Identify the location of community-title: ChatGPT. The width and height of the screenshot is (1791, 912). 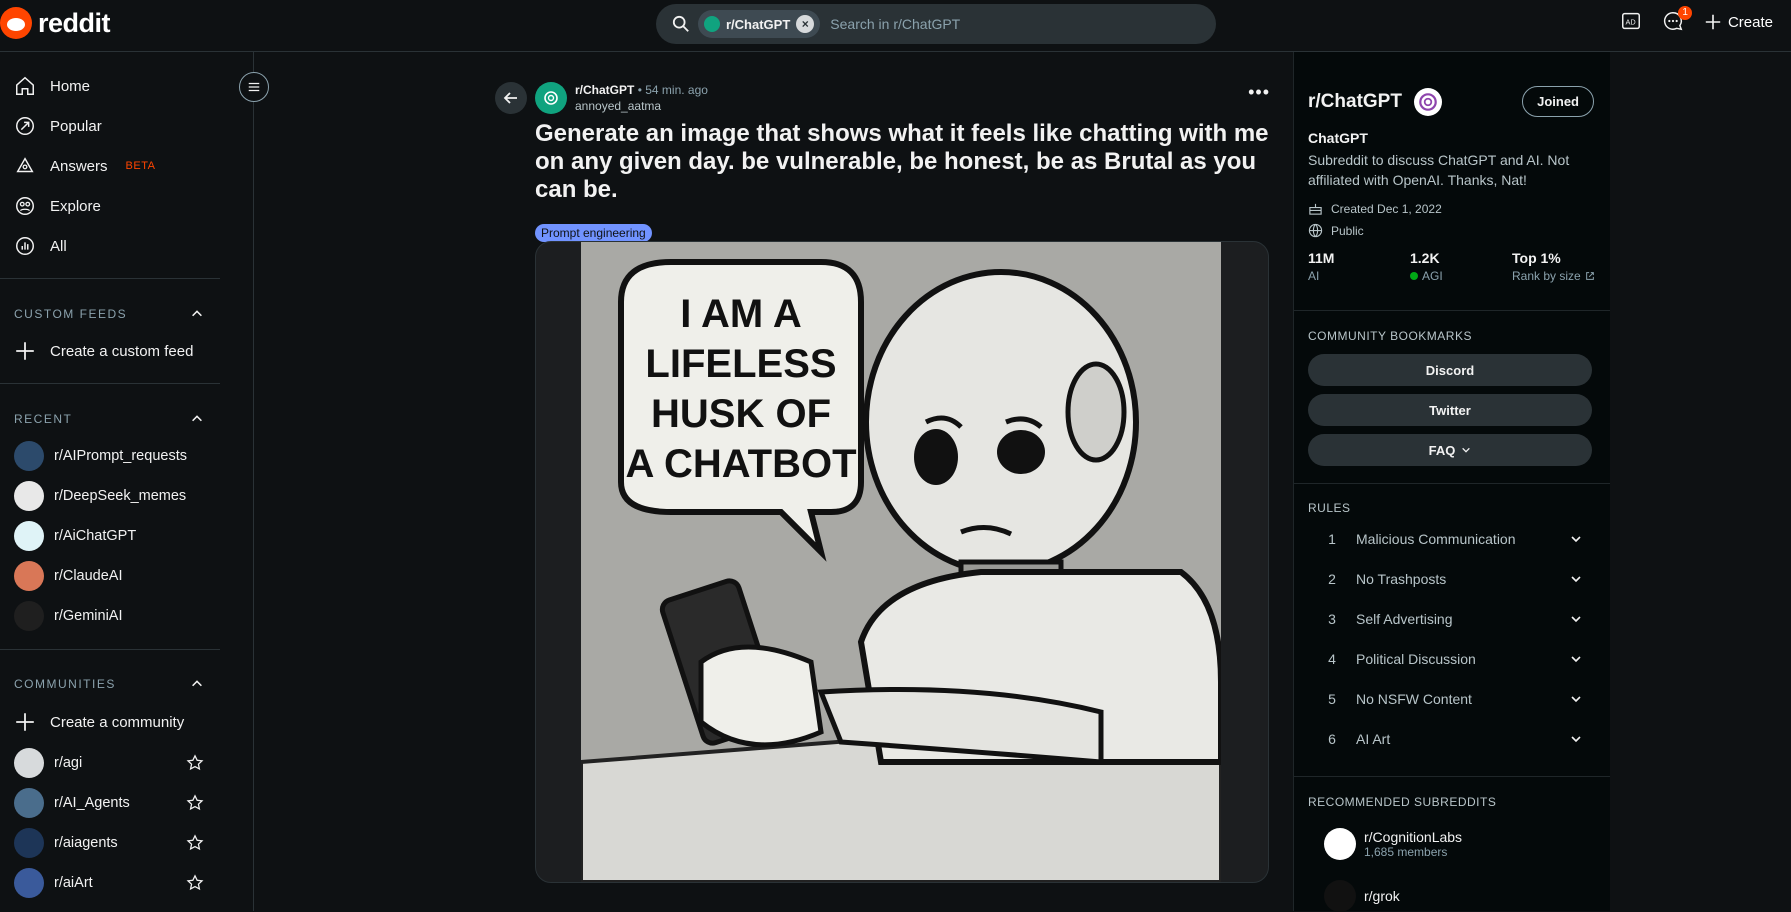
(1338, 138).